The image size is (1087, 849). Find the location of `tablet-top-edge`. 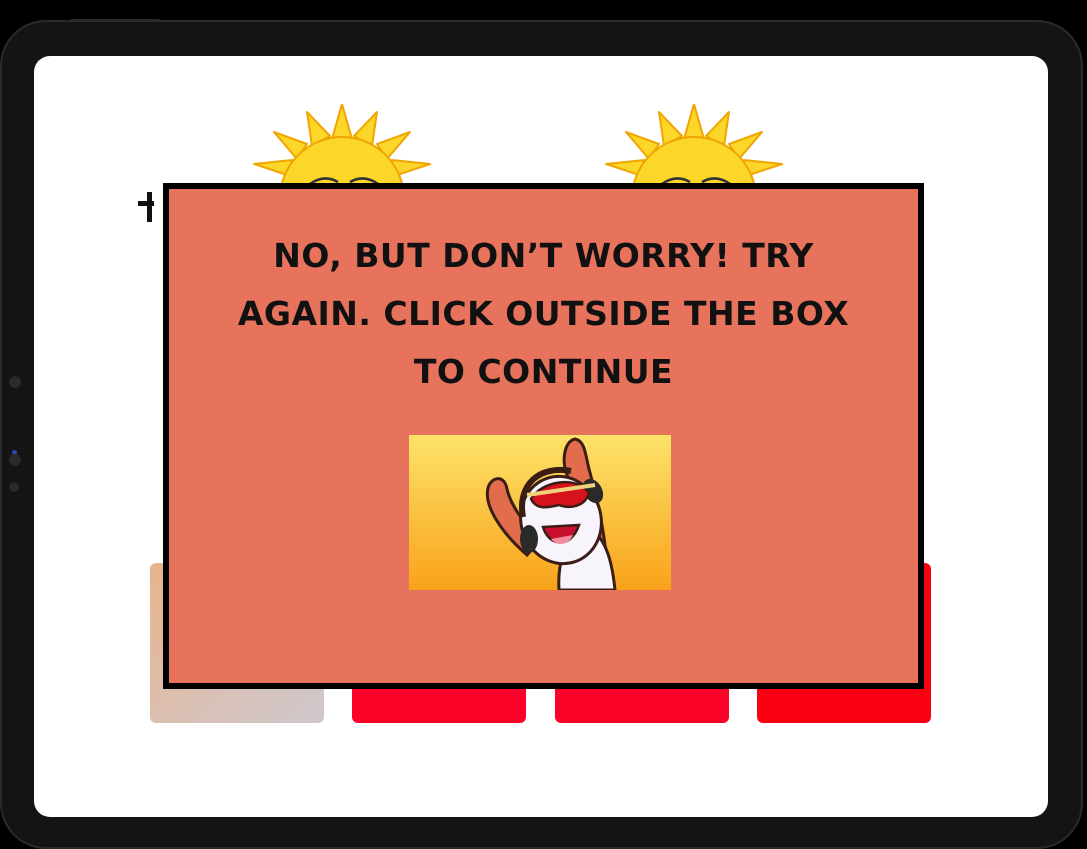

tablet-top-edge is located at coordinates (115, 20).